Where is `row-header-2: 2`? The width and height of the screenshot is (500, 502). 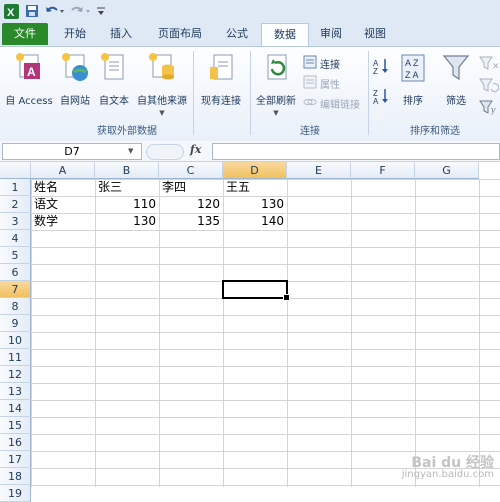
row-header-2: 2 is located at coordinates (15, 204).